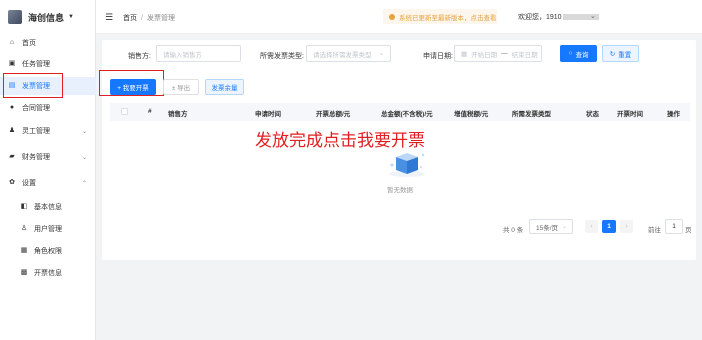 This screenshot has height=340, width=702. What do you see at coordinates (609, 226) in the screenshot?
I see `page-number-current: 1` at bounding box center [609, 226].